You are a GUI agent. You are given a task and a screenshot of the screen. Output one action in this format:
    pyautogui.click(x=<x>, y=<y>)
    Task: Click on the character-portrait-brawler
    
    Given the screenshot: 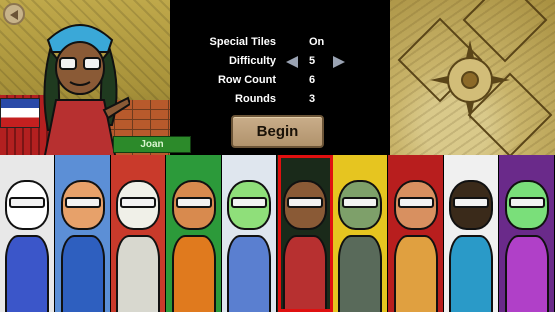 What is the action you would take?
    pyautogui.click(x=83, y=233)
    